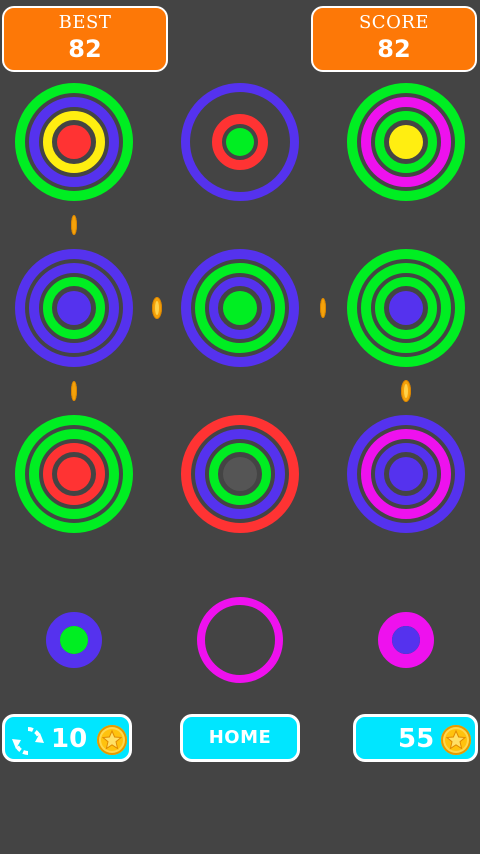 The width and height of the screenshot is (480, 854). I want to click on best-value: 82, so click(85, 49).